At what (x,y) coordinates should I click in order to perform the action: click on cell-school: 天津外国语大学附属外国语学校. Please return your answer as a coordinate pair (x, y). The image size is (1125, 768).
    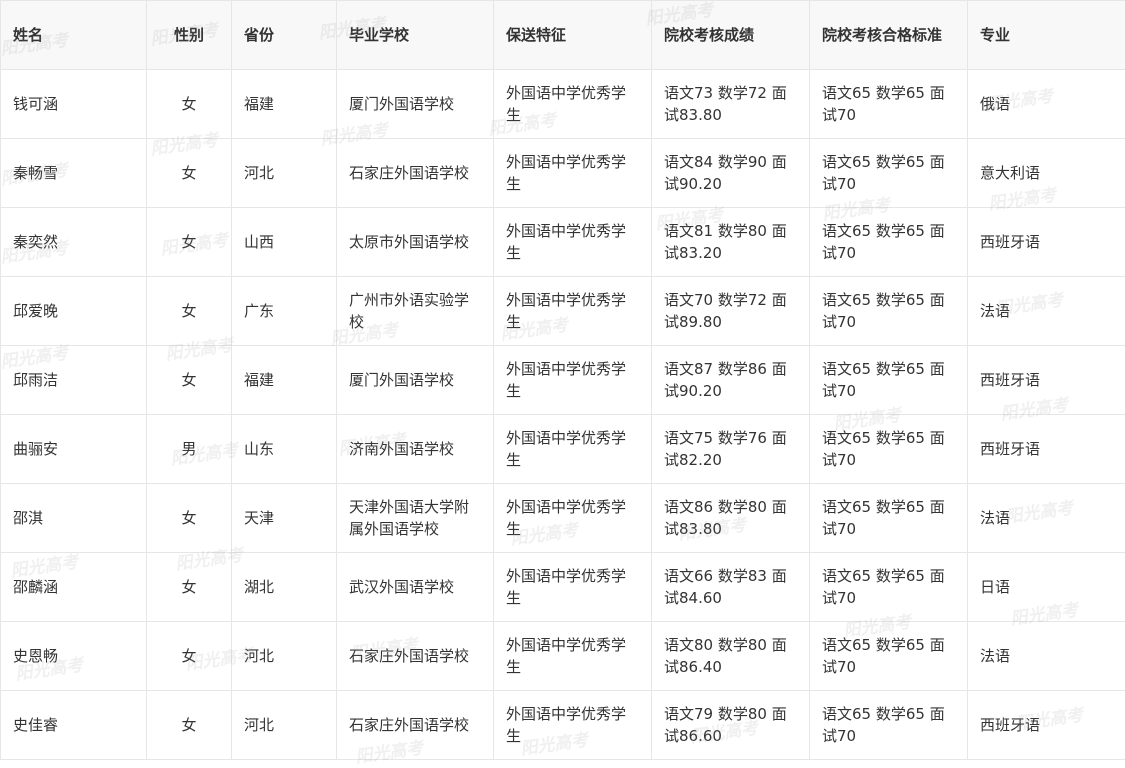
    Looking at the image, I should click on (415, 518).